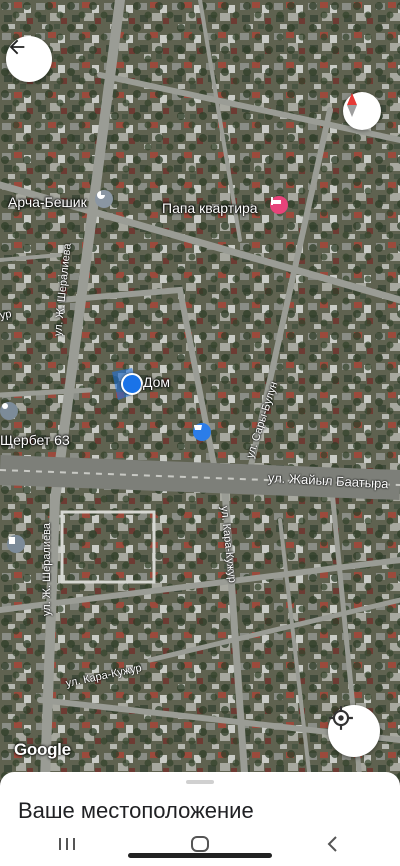  I want to click on place-label-archa: Арча-Бешик, so click(47, 202).